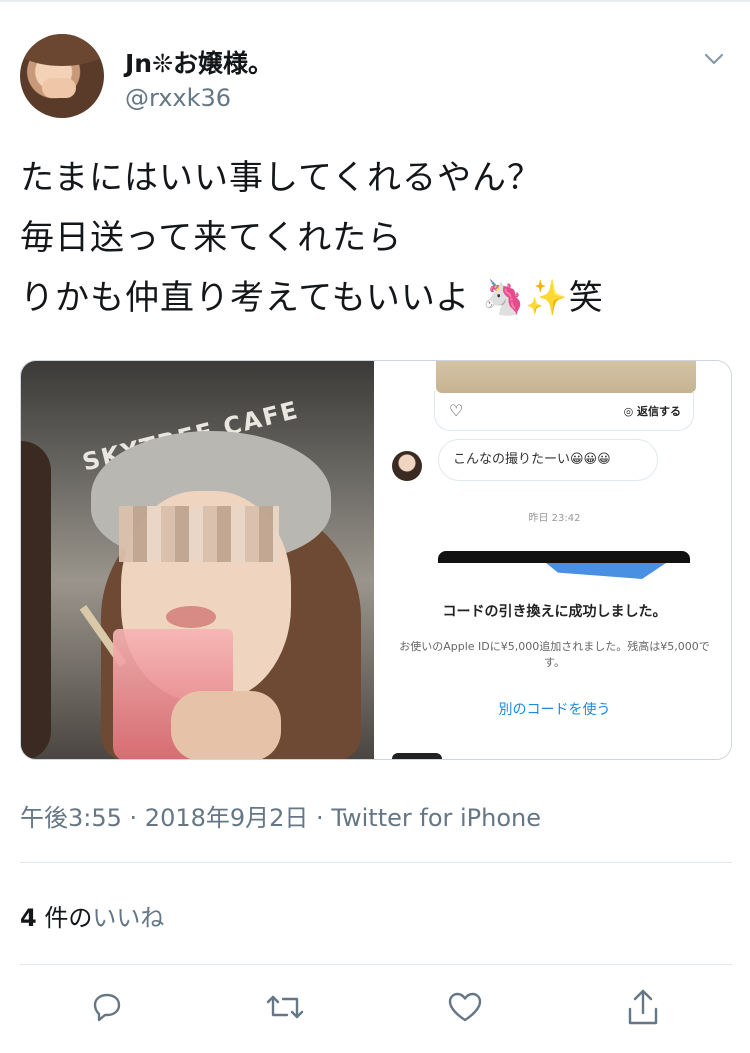  What do you see at coordinates (564, 411) in the screenshot?
I see `post-card-actions: ♡ ◎ 返信する` at bounding box center [564, 411].